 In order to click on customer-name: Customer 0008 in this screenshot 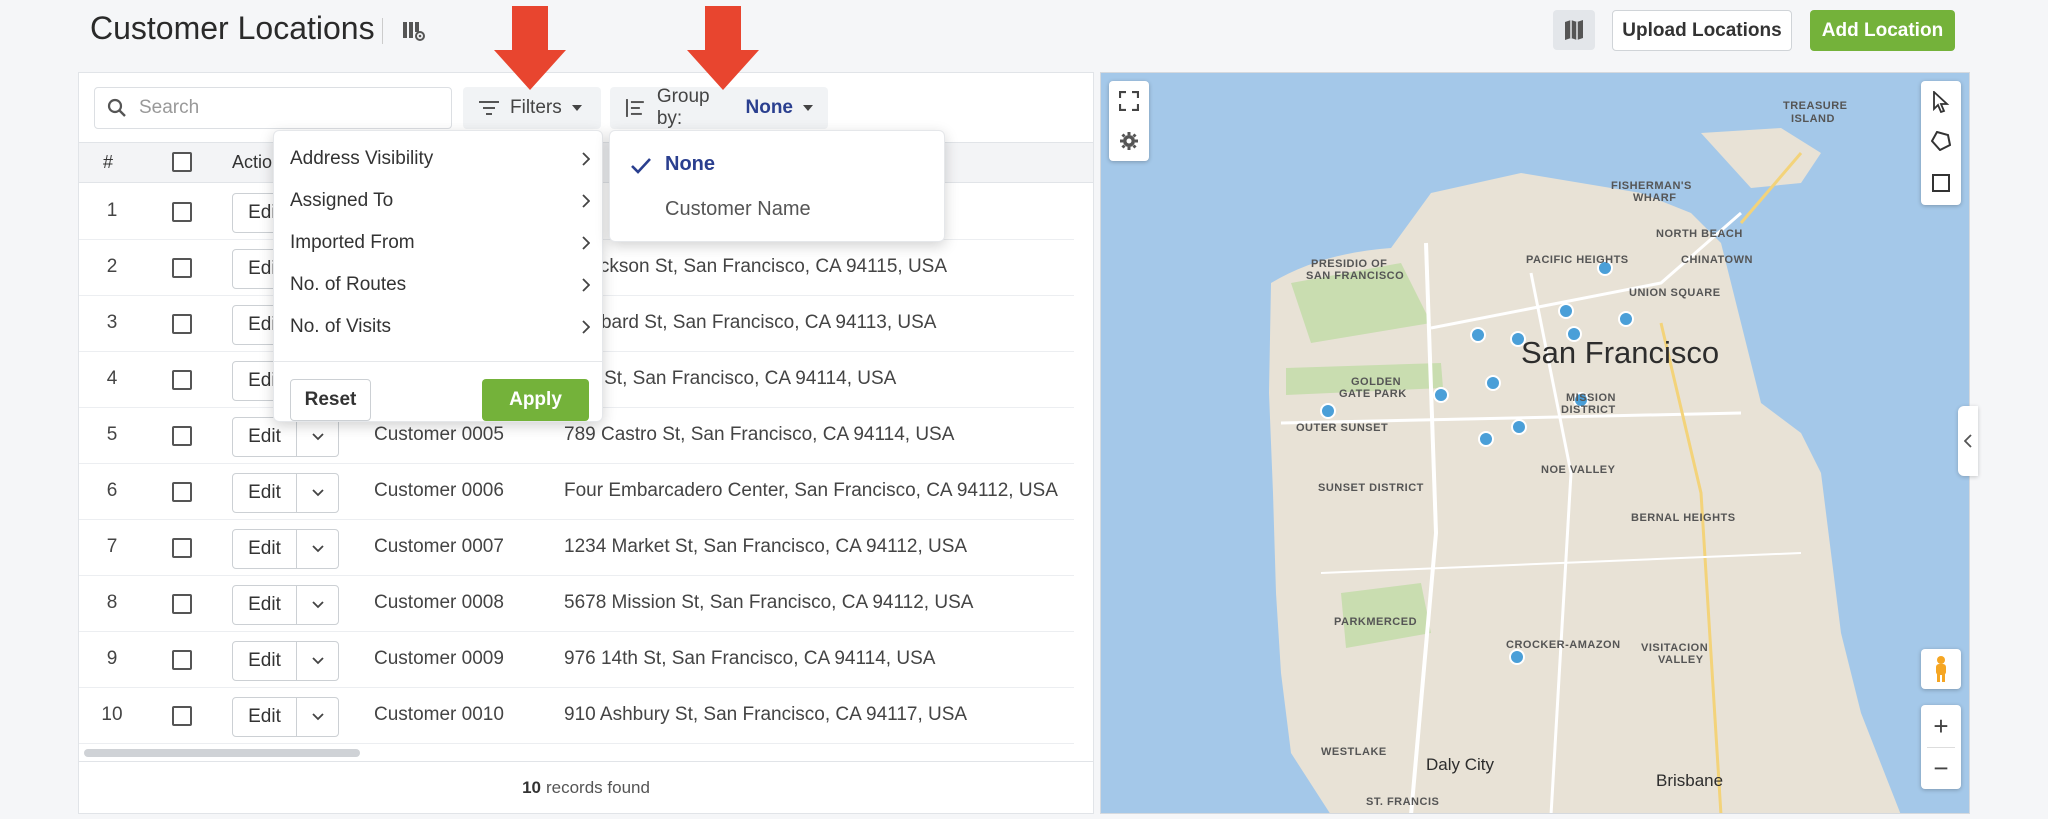, I will do `click(439, 602)`.